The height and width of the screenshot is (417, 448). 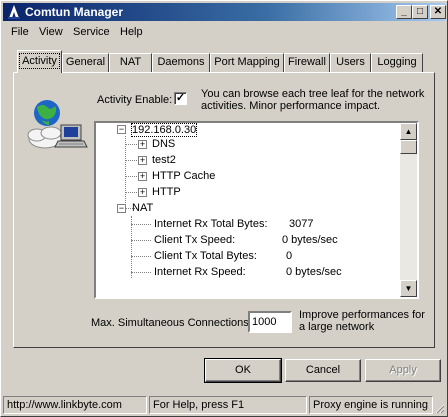 I want to click on tree-node-nat: NAT, so click(x=142, y=208).